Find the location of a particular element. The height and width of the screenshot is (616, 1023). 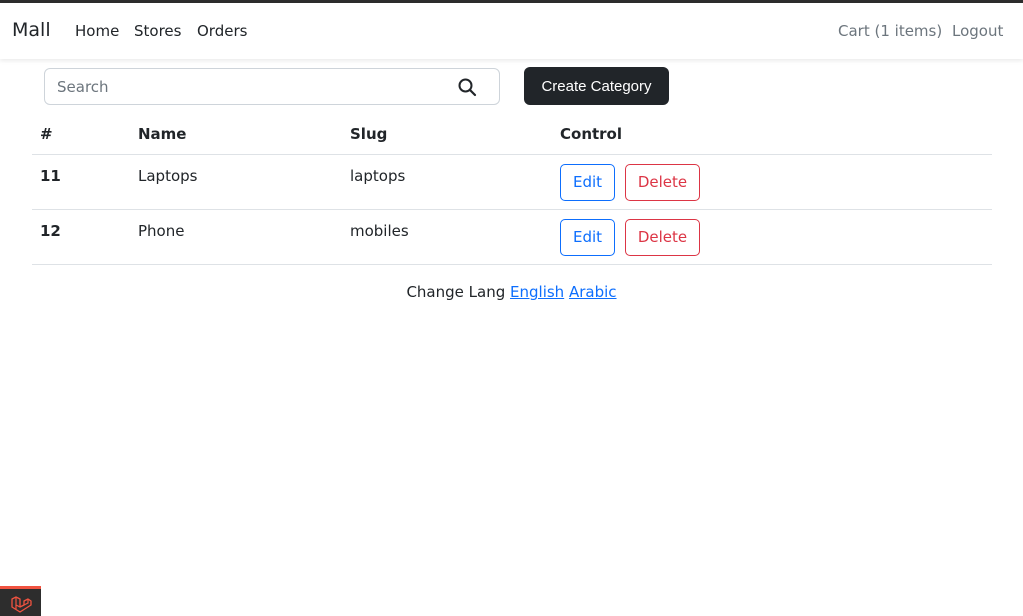

row-name: Phone is located at coordinates (236, 237).